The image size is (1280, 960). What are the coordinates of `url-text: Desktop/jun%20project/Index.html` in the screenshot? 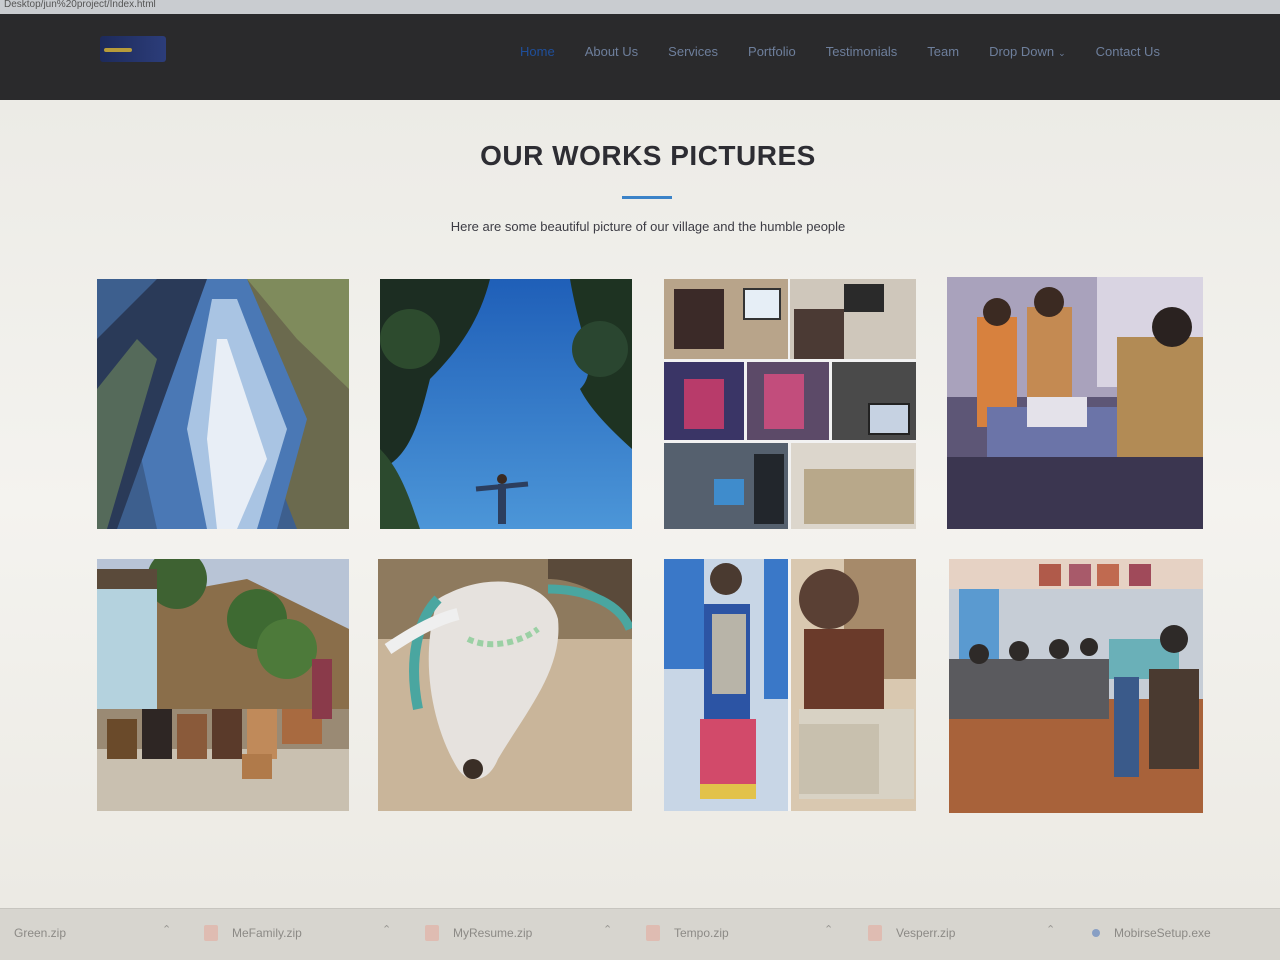 It's located at (80, 5).